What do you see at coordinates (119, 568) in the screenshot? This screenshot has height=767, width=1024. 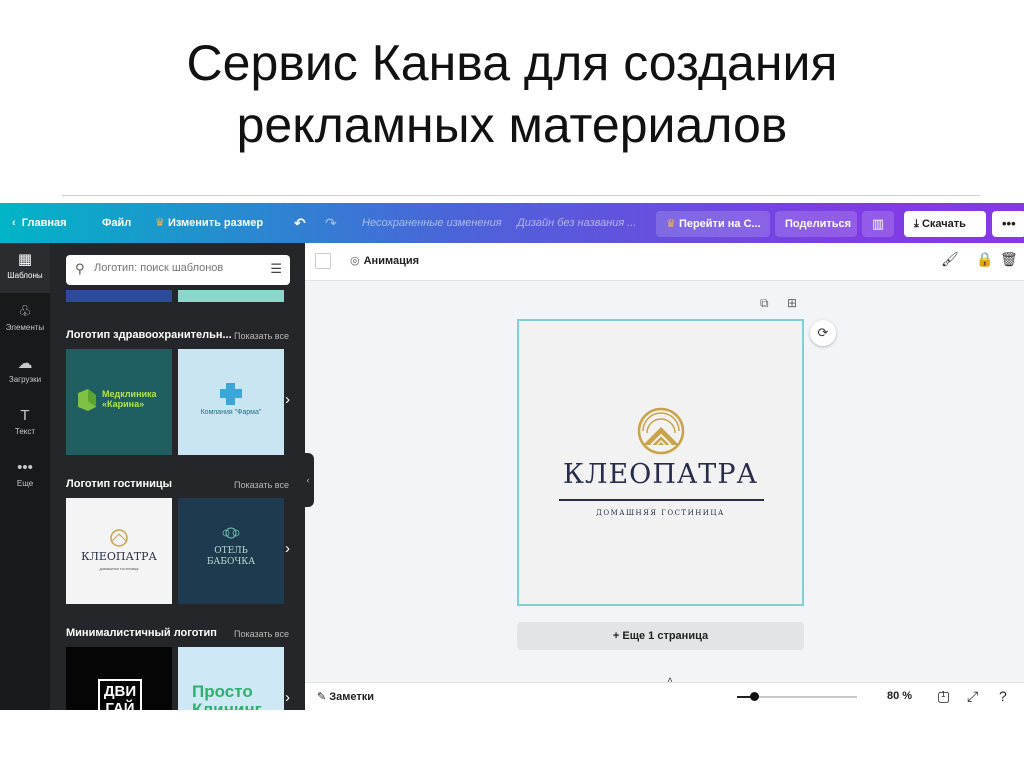 I see `thumb-text: домашняя гостиница` at bounding box center [119, 568].